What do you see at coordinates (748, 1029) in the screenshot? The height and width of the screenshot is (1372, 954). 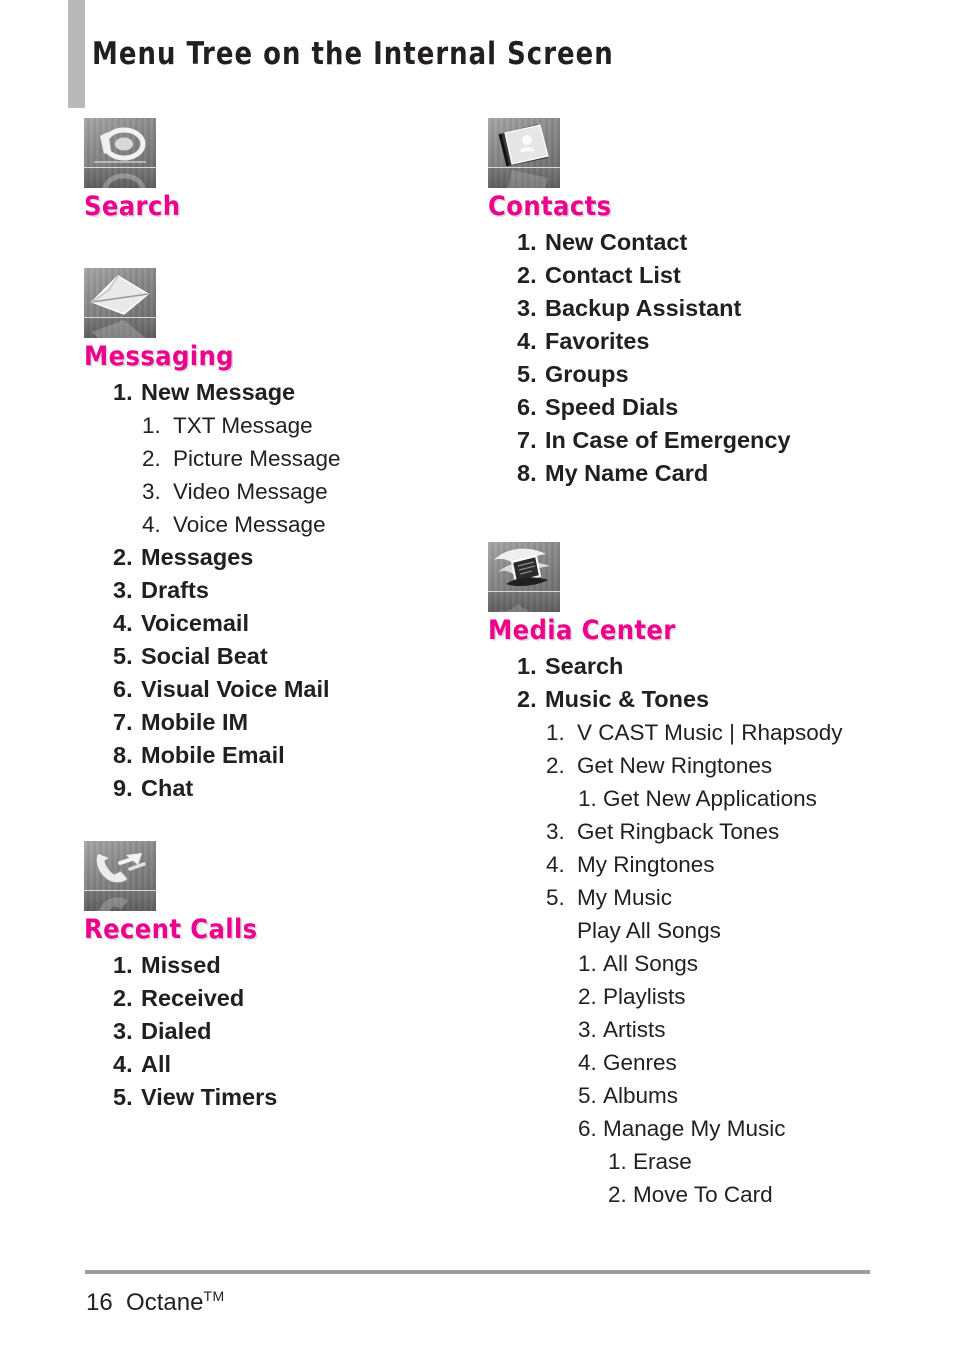 I see `menu-item: 3. Artists` at bounding box center [748, 1029].